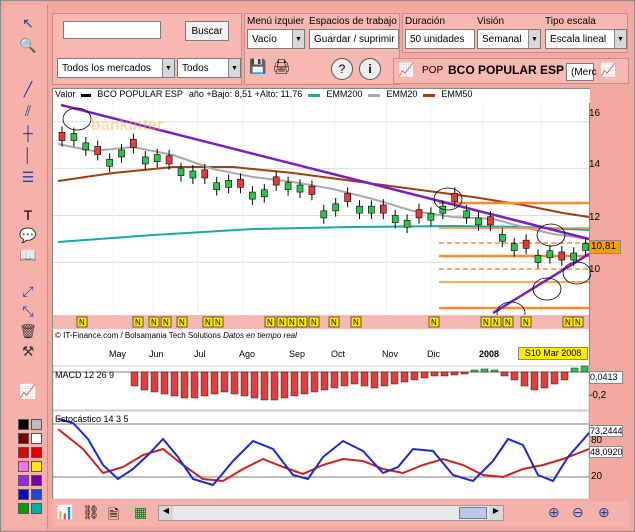 This screenshot has height=532, width=635. I want to click on line-tool-icon: ╱, so click(28, 89).